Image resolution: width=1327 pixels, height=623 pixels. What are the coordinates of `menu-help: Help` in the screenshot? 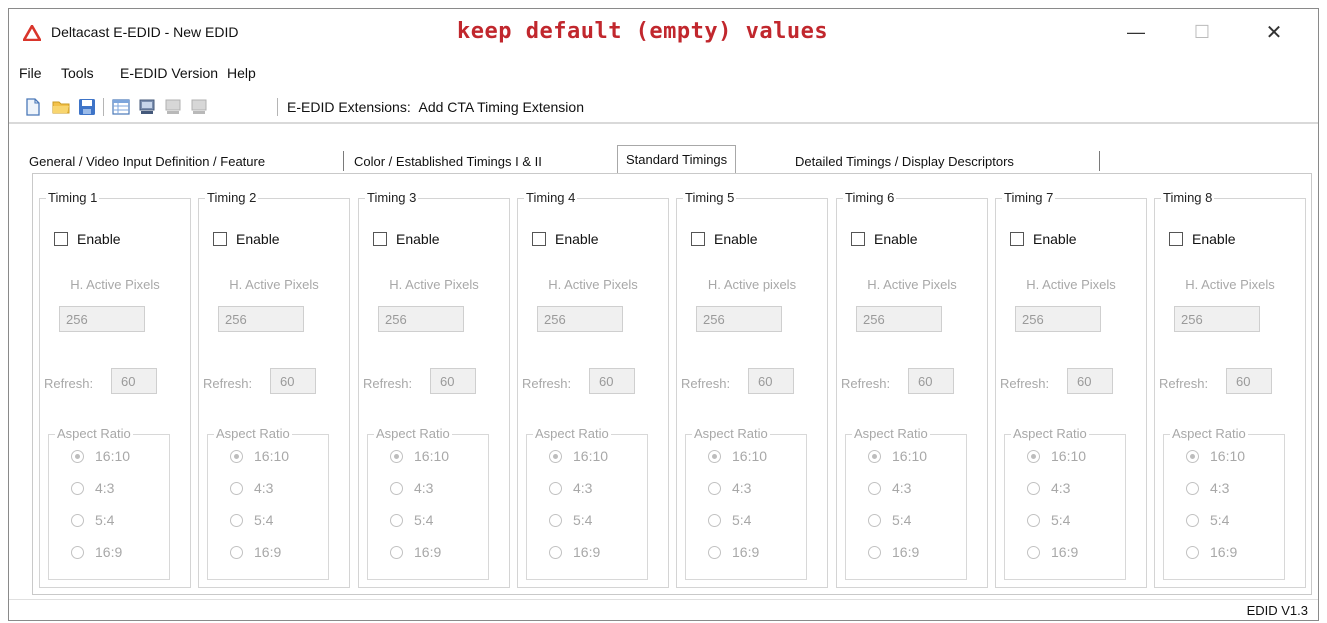 It's located at (241, 73).